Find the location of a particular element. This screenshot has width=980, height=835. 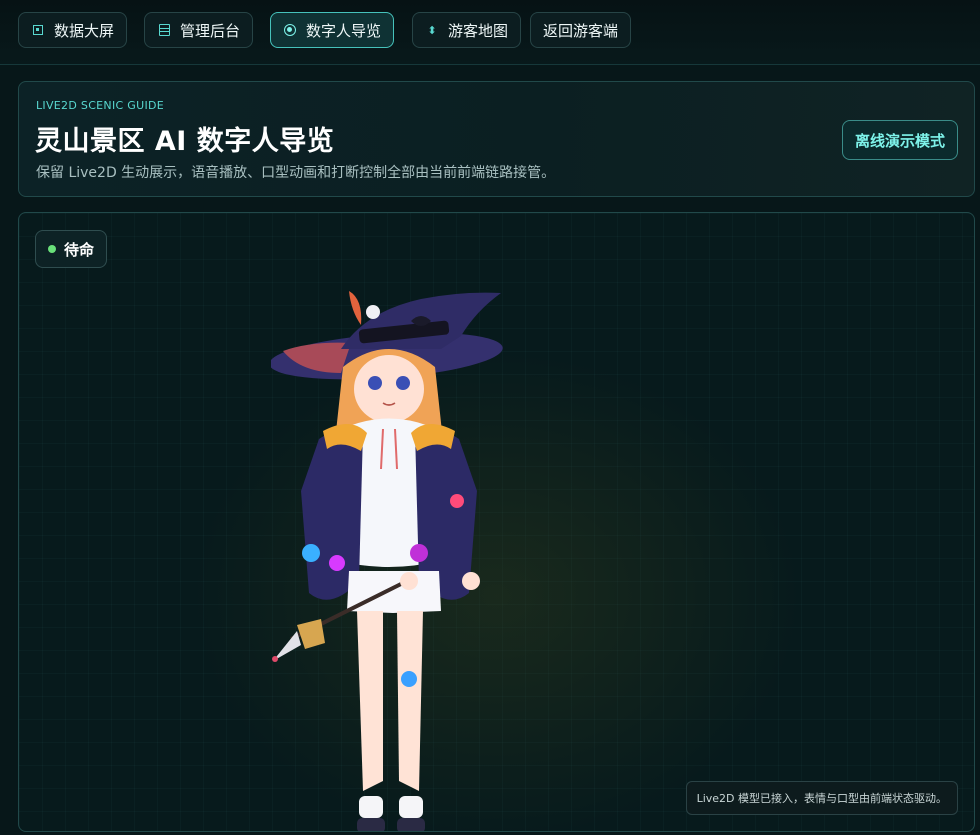

nav-back-to-visitor-button: 返回游客端 is located at coordinates (581, 30).